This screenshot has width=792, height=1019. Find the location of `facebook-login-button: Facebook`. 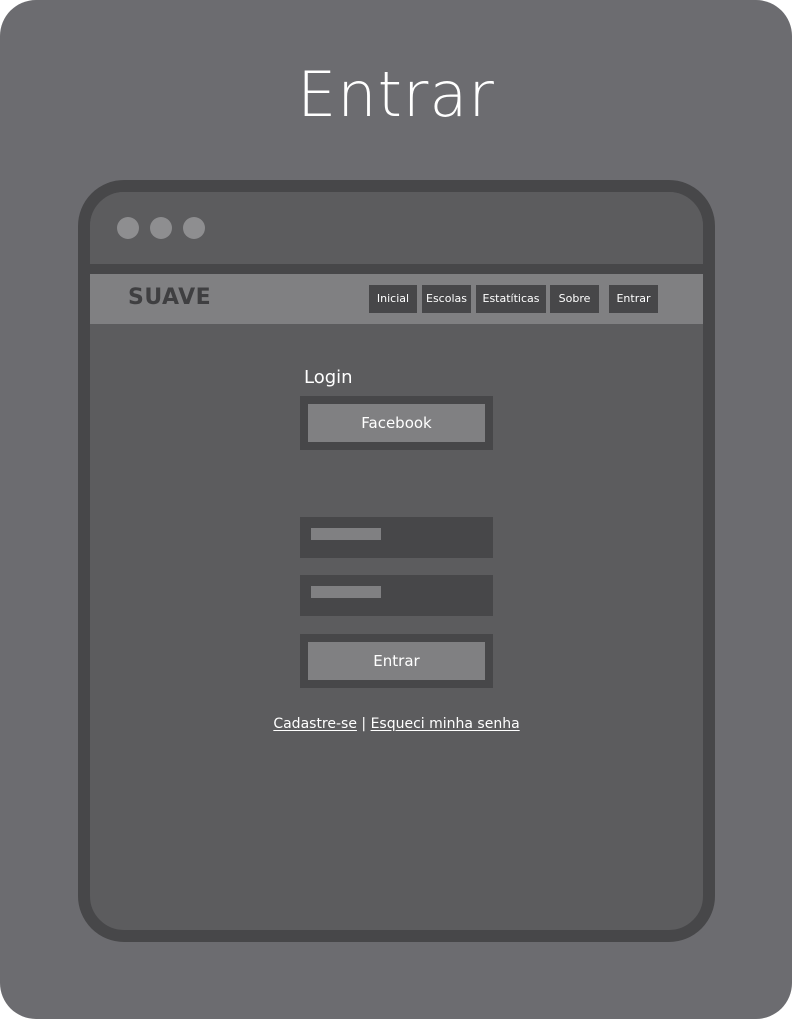

facebook-login-button: Facebook is located at coordinates (396, 423).